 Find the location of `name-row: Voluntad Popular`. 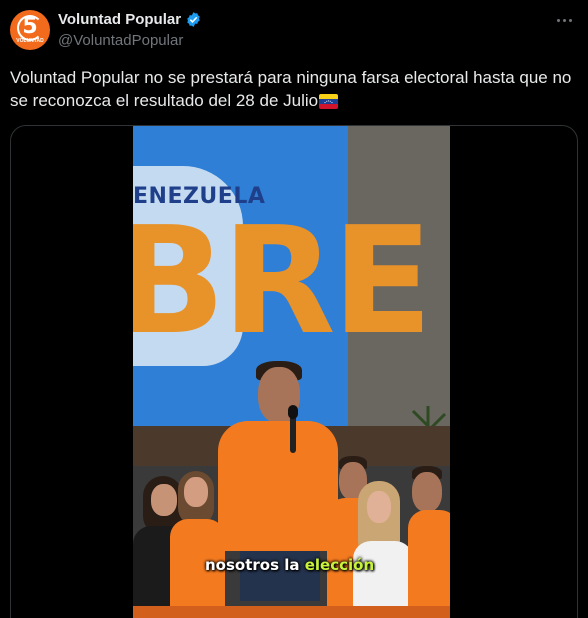

name-row: Voluntad Popular is located at coordinates (130, 19).